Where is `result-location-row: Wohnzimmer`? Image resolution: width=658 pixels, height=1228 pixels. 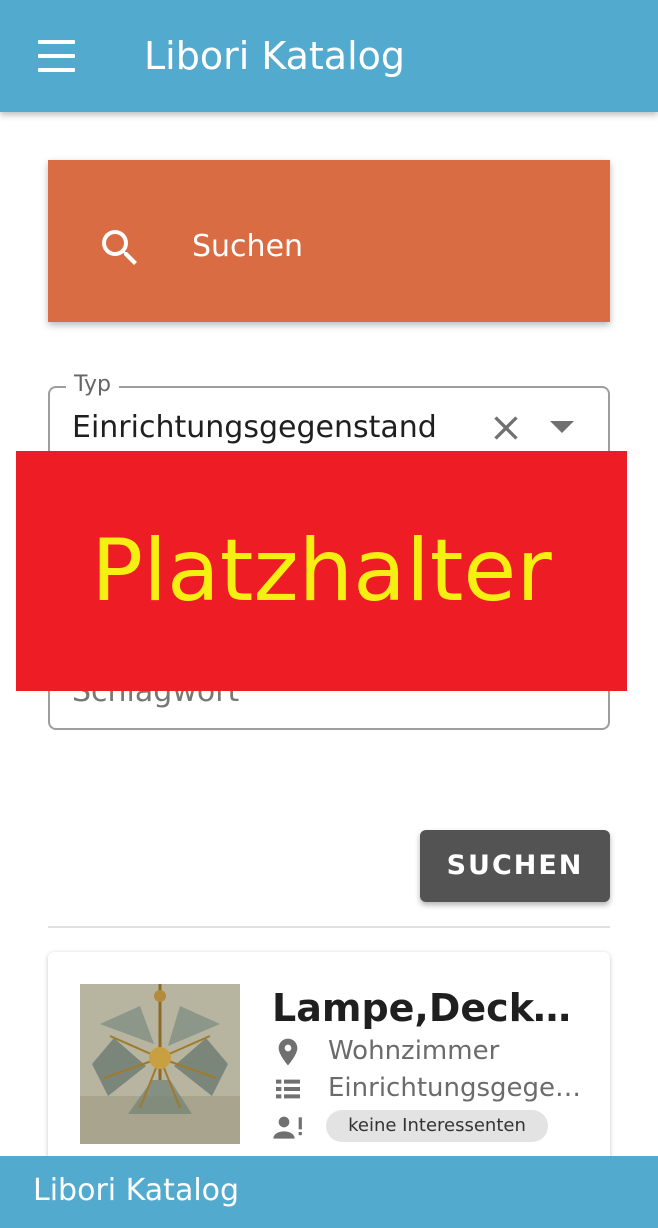 result-location-row: Wohnzimmer is located at coordinates (432, 1052).